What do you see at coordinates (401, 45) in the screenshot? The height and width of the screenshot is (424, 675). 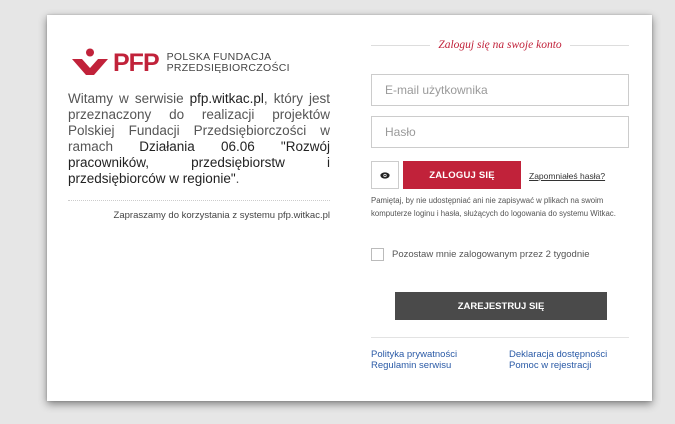 I see `heading-line-left` at bounding box center [401, 45].